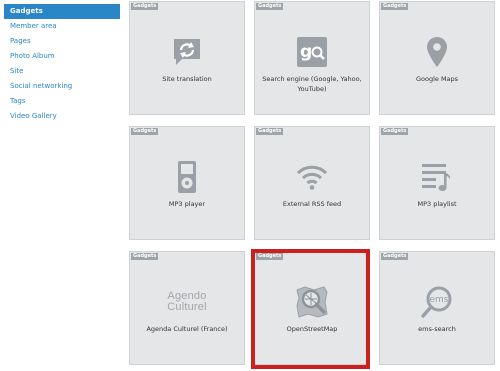 The height and width of the screenshot is (371, 500). I want to click on google-search-icon: g, so click(312, 52).